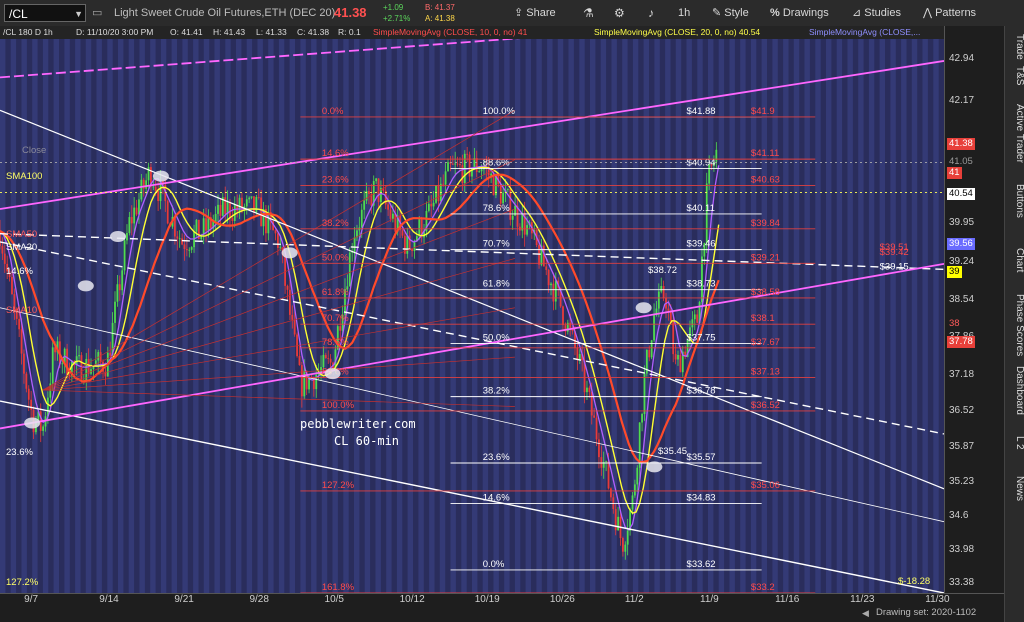 The width and height of the screenshot is (1024, 622). Describe the element at coordinates (776, 13) in the screenshot. I see `drawings-icon: %` at that location.